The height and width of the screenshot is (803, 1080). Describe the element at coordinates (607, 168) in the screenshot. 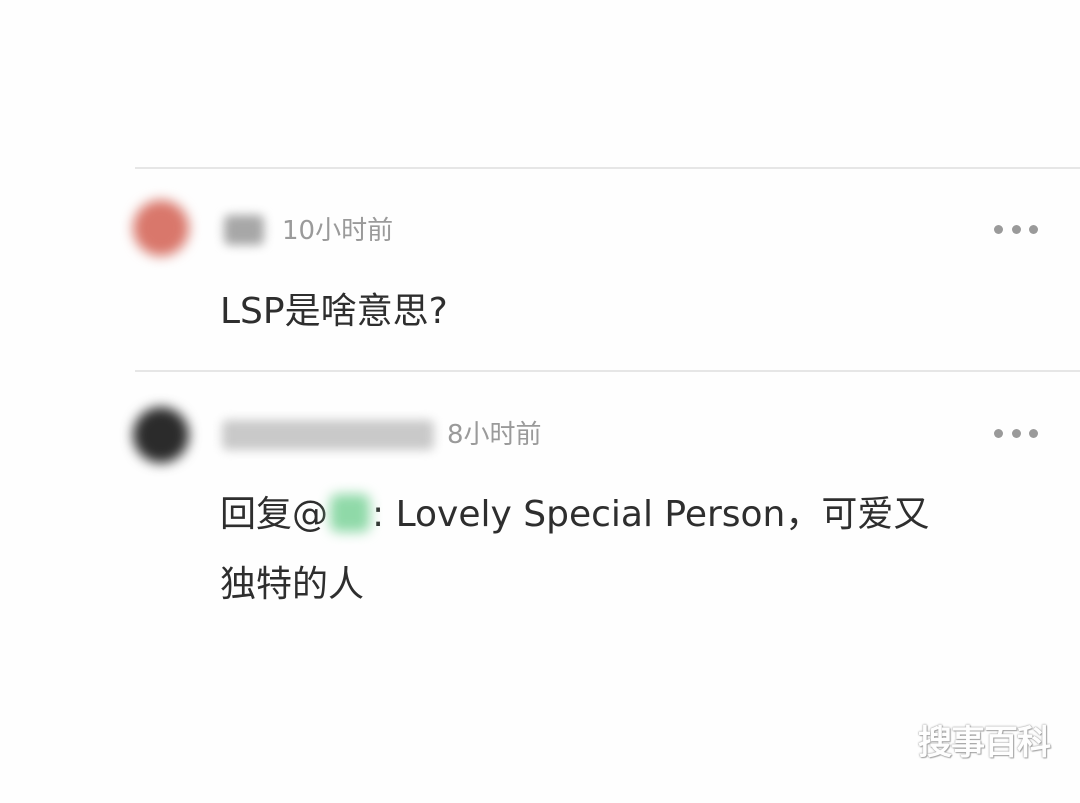

I see `top-divider` at that location.